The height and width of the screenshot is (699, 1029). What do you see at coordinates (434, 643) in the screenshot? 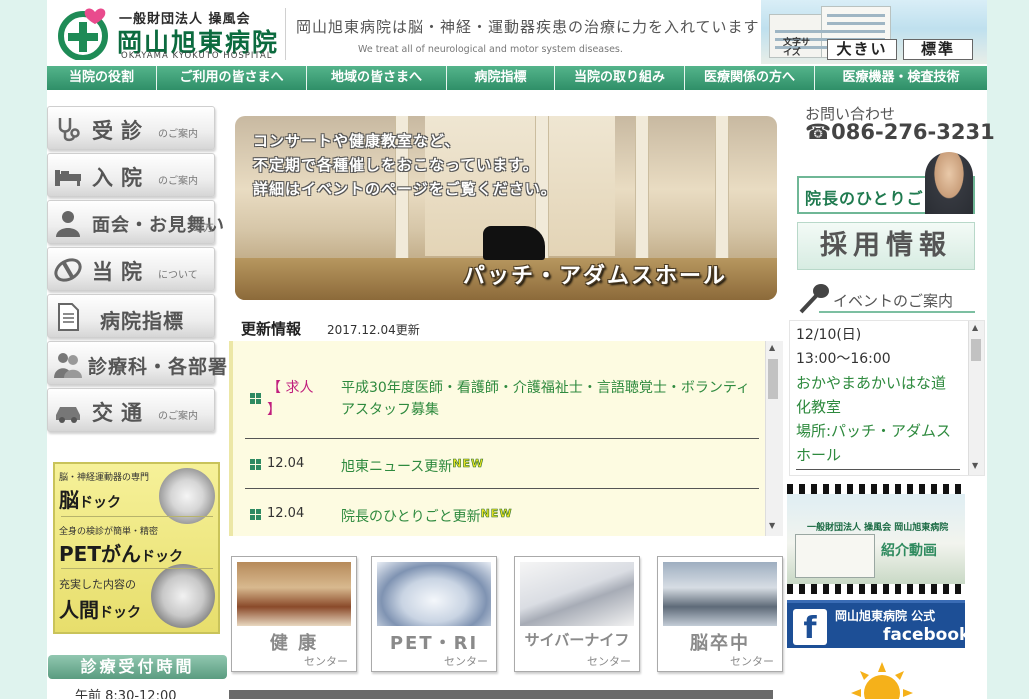
I see `center-label: PET・RI` at bounding box center [434, 643].